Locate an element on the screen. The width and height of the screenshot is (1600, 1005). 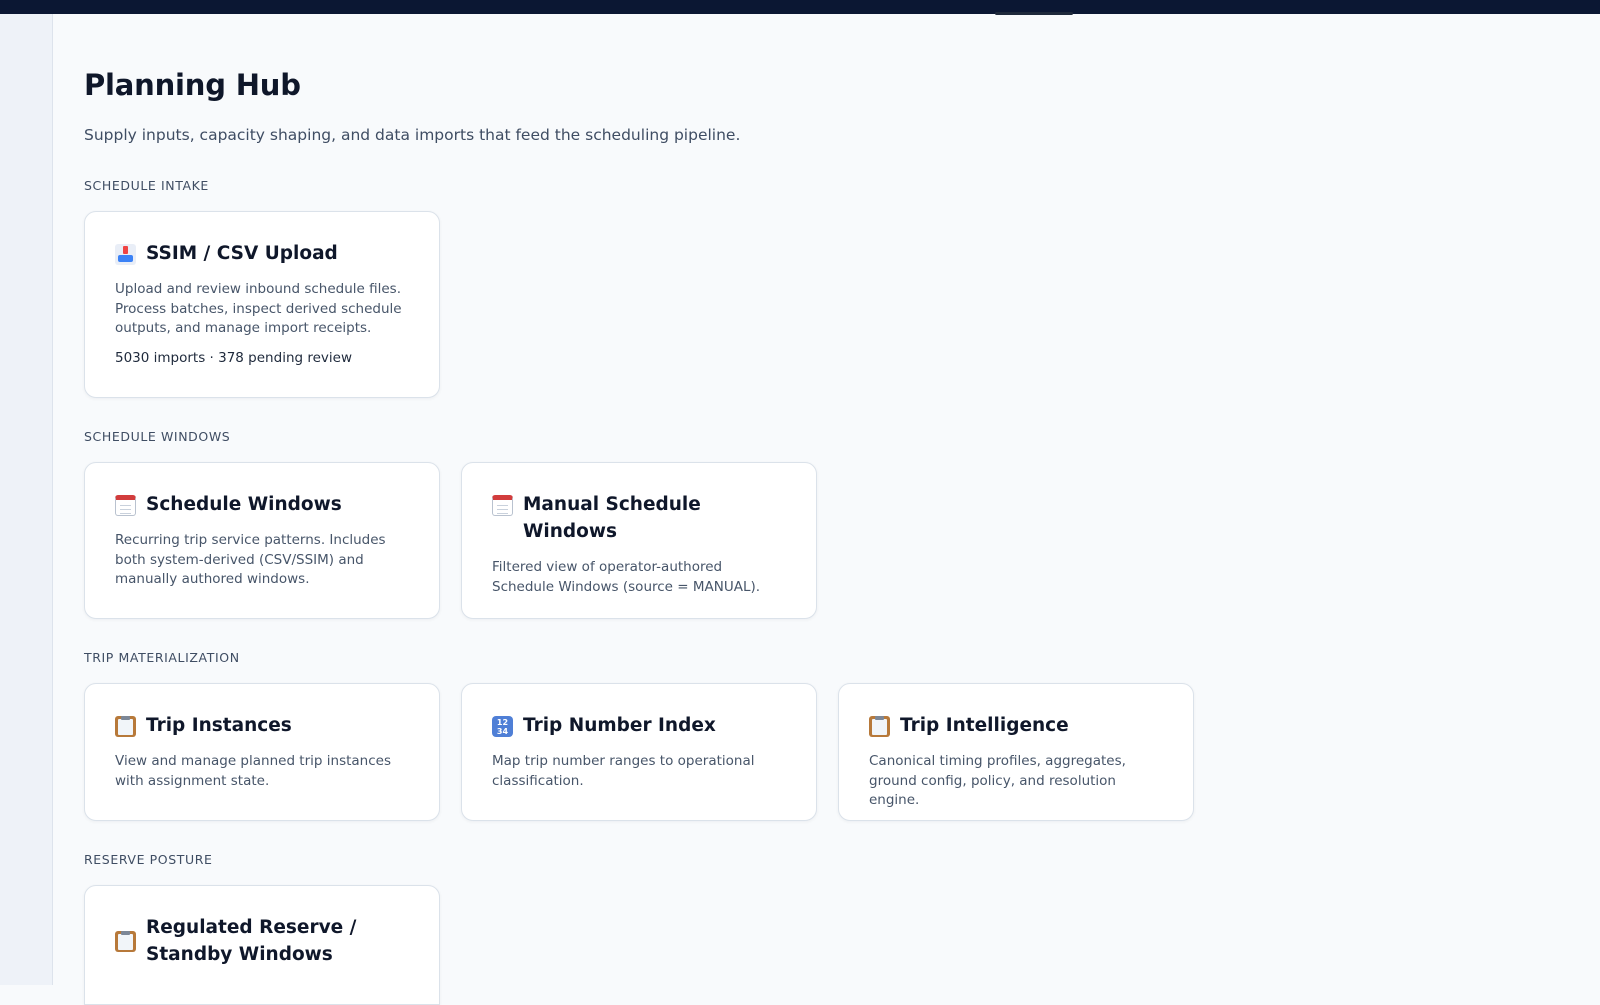
card-title: Trip Number Index is located at coordinates (619, 725).